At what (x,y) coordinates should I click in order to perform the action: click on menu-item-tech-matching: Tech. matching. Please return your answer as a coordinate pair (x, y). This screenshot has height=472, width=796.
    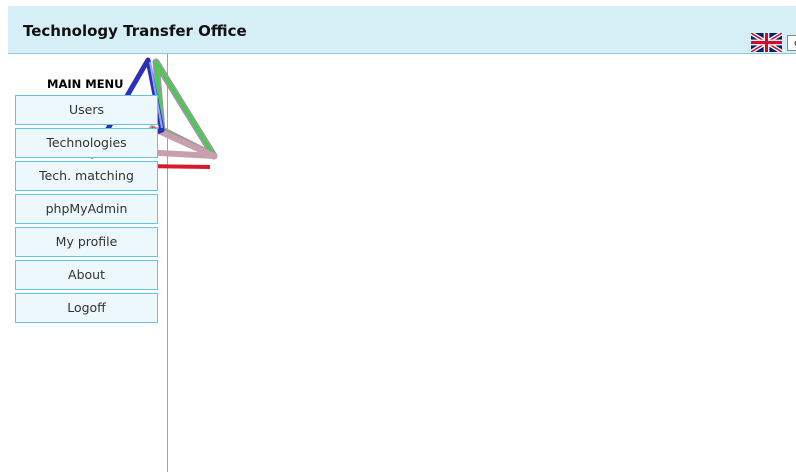
    Looking at the image, I should click on (86, 176).